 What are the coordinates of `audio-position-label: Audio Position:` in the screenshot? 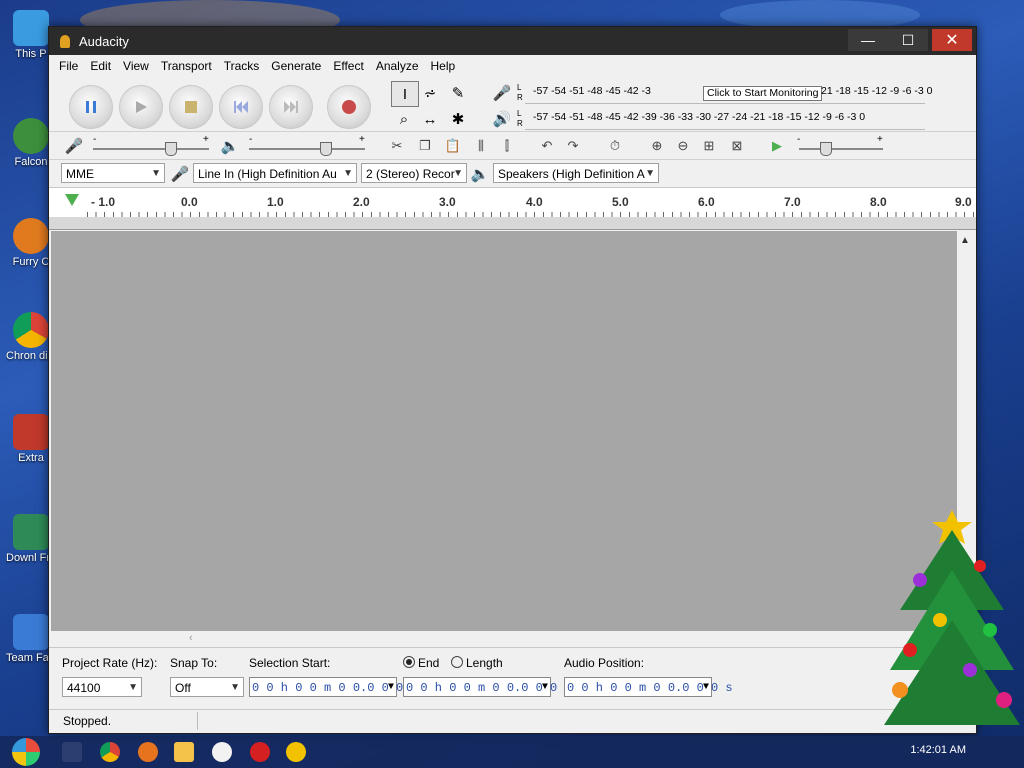 It's located at (604, 663).